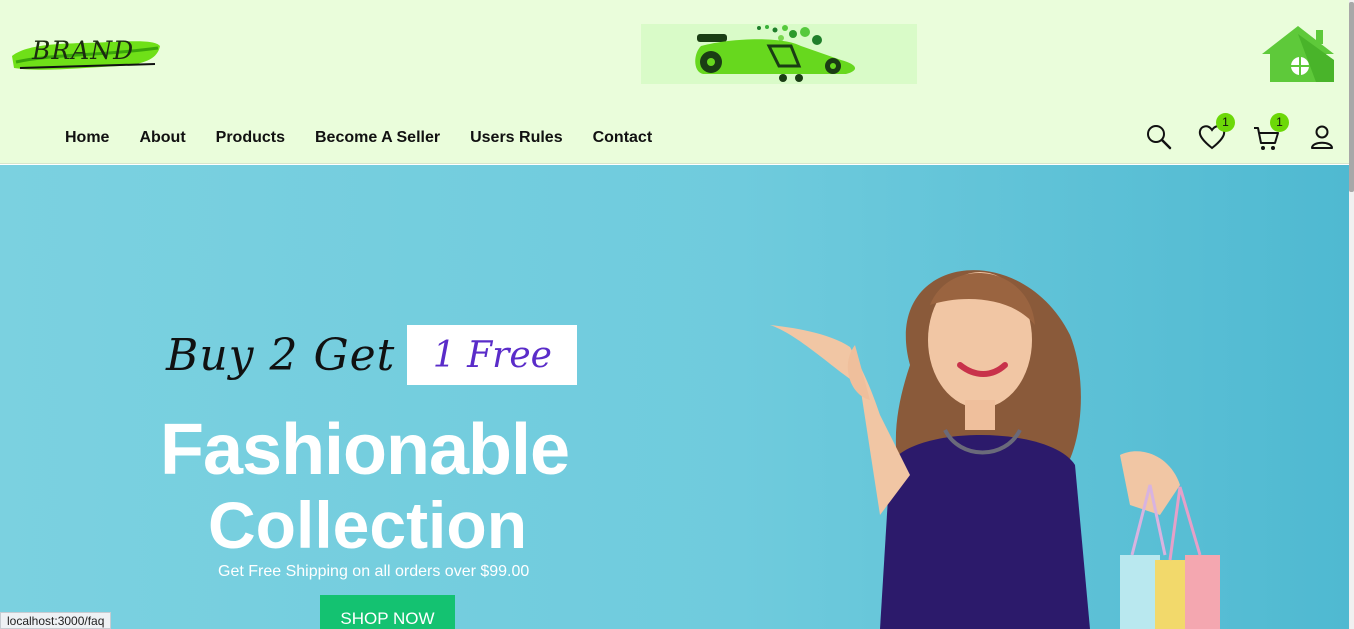 This screenshot has width=1354, height=629. I want to click on promo-text: Buy 2 Get, so click(281, 355).